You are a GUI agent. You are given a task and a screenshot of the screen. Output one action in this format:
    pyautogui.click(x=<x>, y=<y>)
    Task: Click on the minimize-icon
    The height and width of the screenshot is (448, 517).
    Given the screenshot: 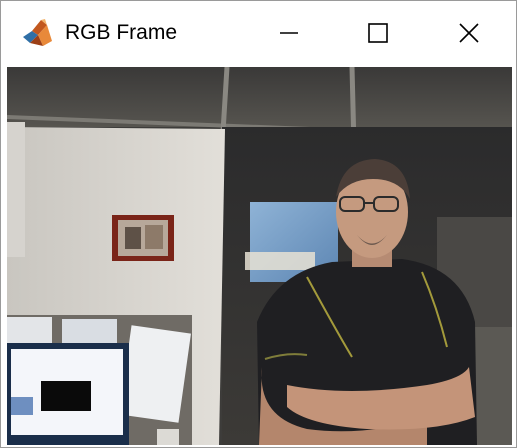 What is the action you would take?
    pyautogui.click(x=289, y=33)
    